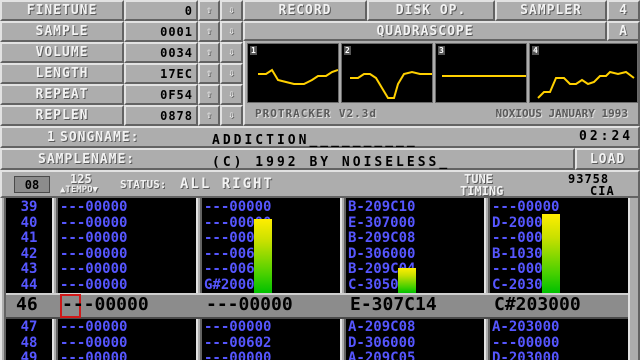 The image size is (640, 360). What do you see at coordinates (143, 184) in the screenshot?
I see `status-label: STATUS:` at bounding box center [143, 184].